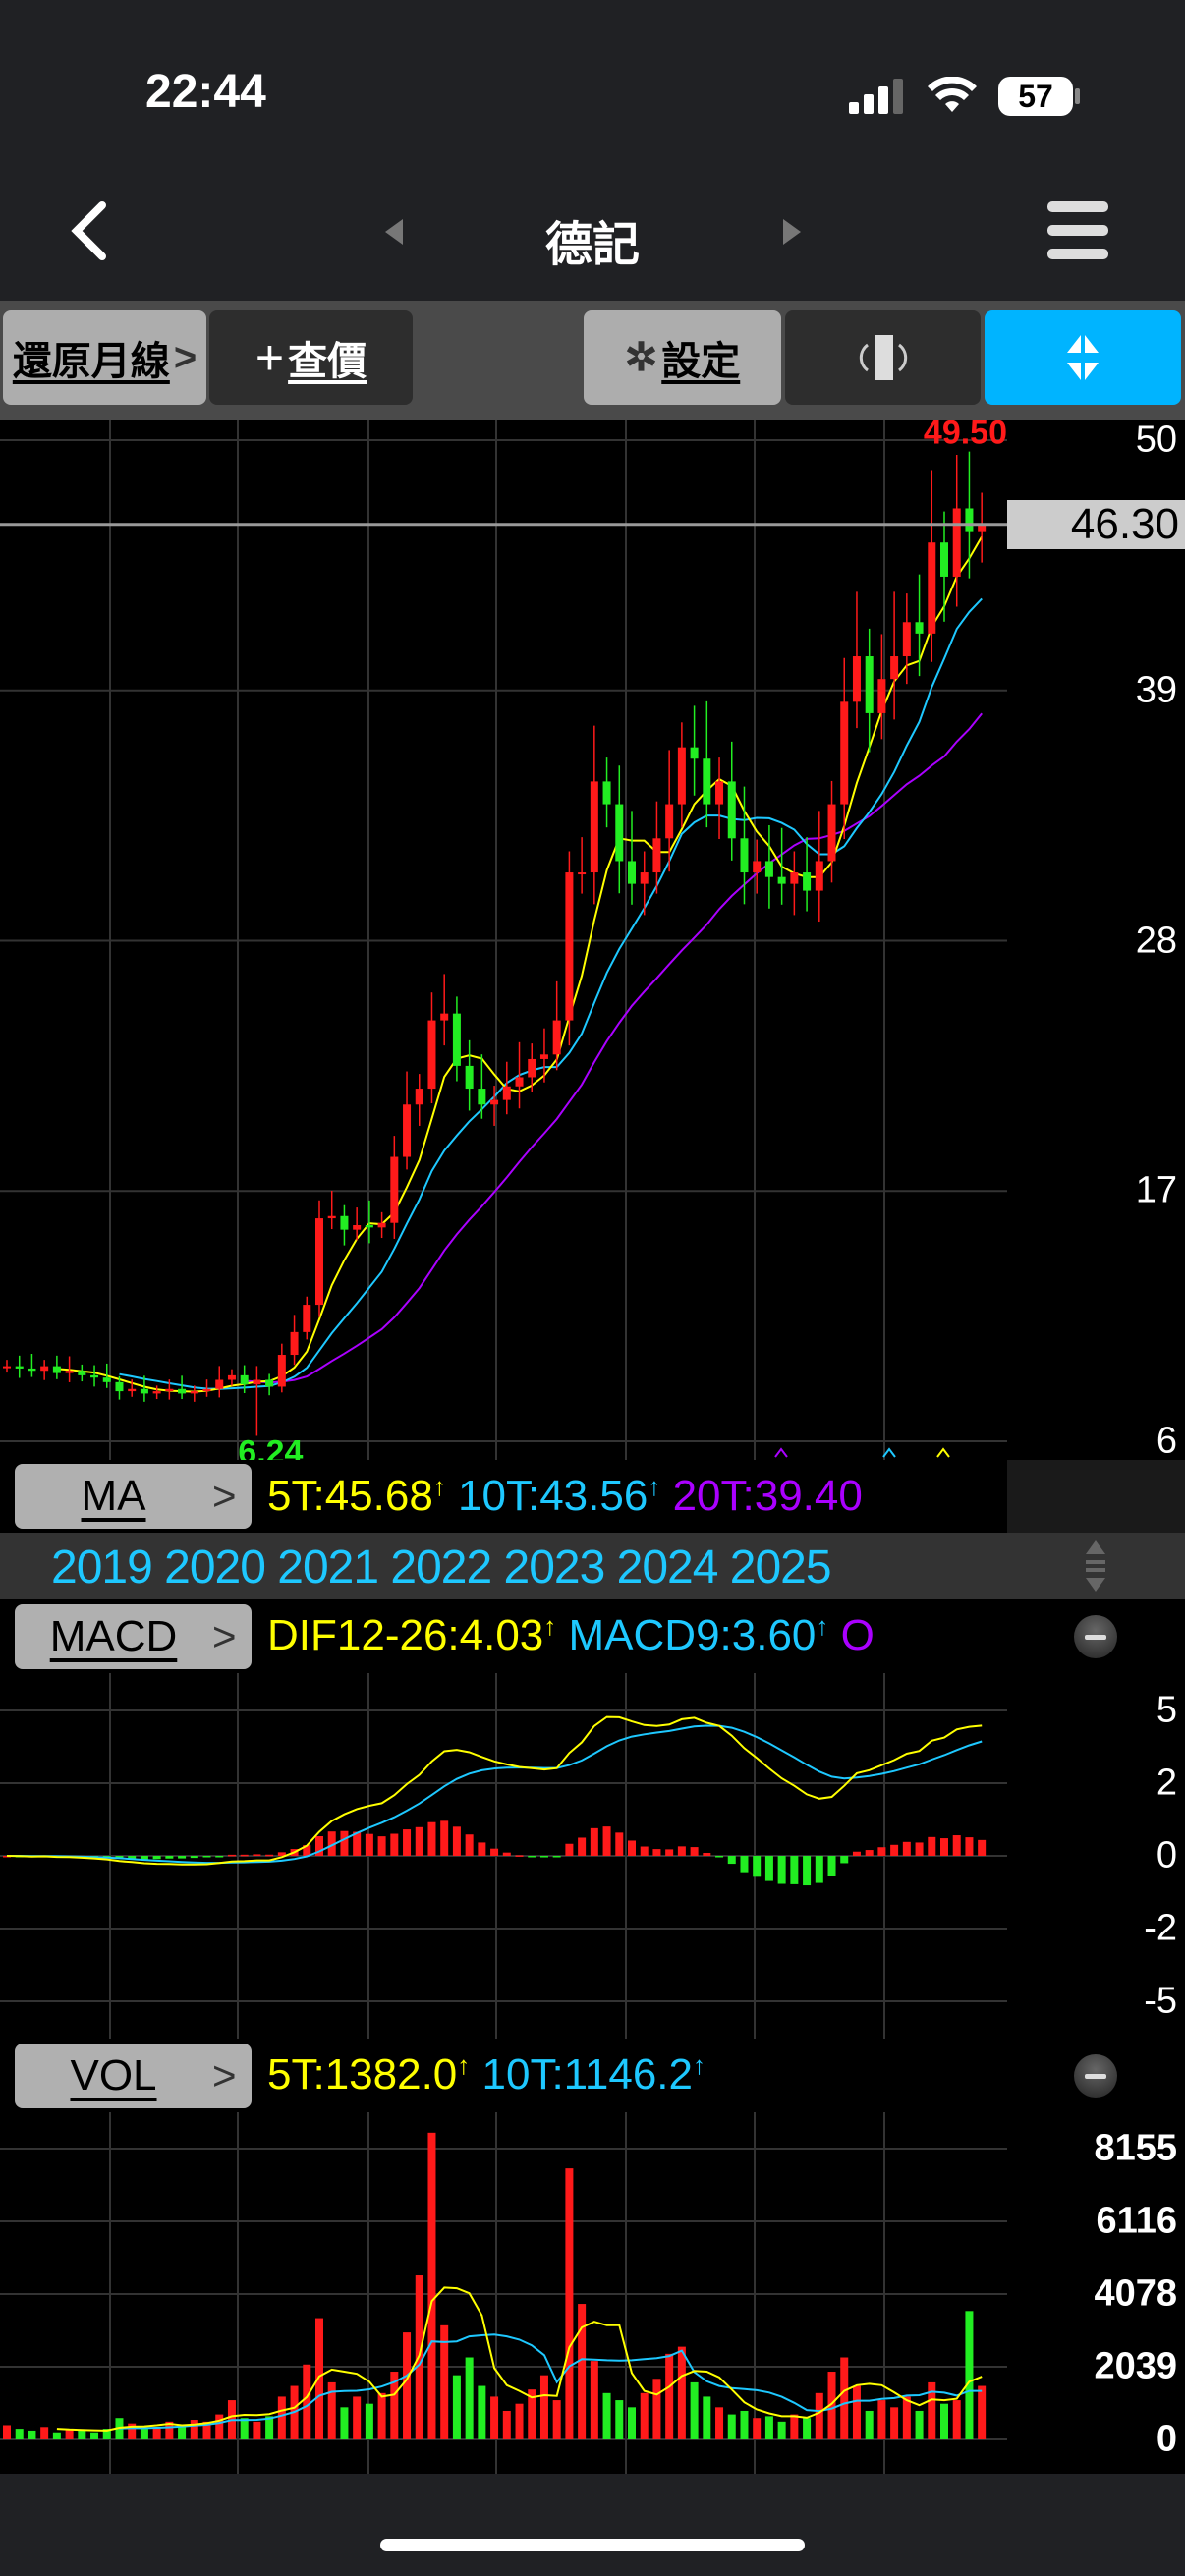 This screenshot has width=1185, height=2576. Describe the element at coordinates (1156, 1190) in the screenshot. I see `price-axis-label: 17` at that location.